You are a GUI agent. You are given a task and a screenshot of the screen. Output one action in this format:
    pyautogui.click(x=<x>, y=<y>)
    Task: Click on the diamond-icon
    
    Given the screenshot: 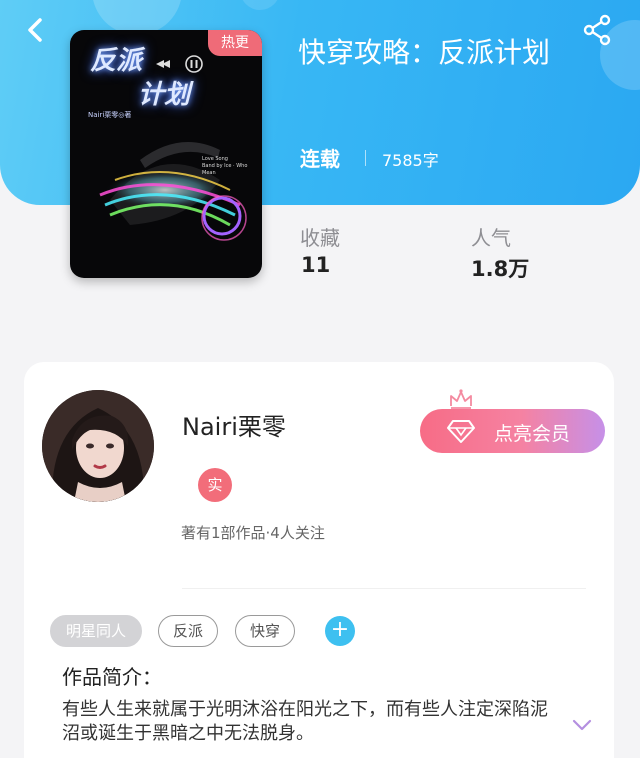 What is the action you would take?
    pyautogui.click(x=461, y=431)
    